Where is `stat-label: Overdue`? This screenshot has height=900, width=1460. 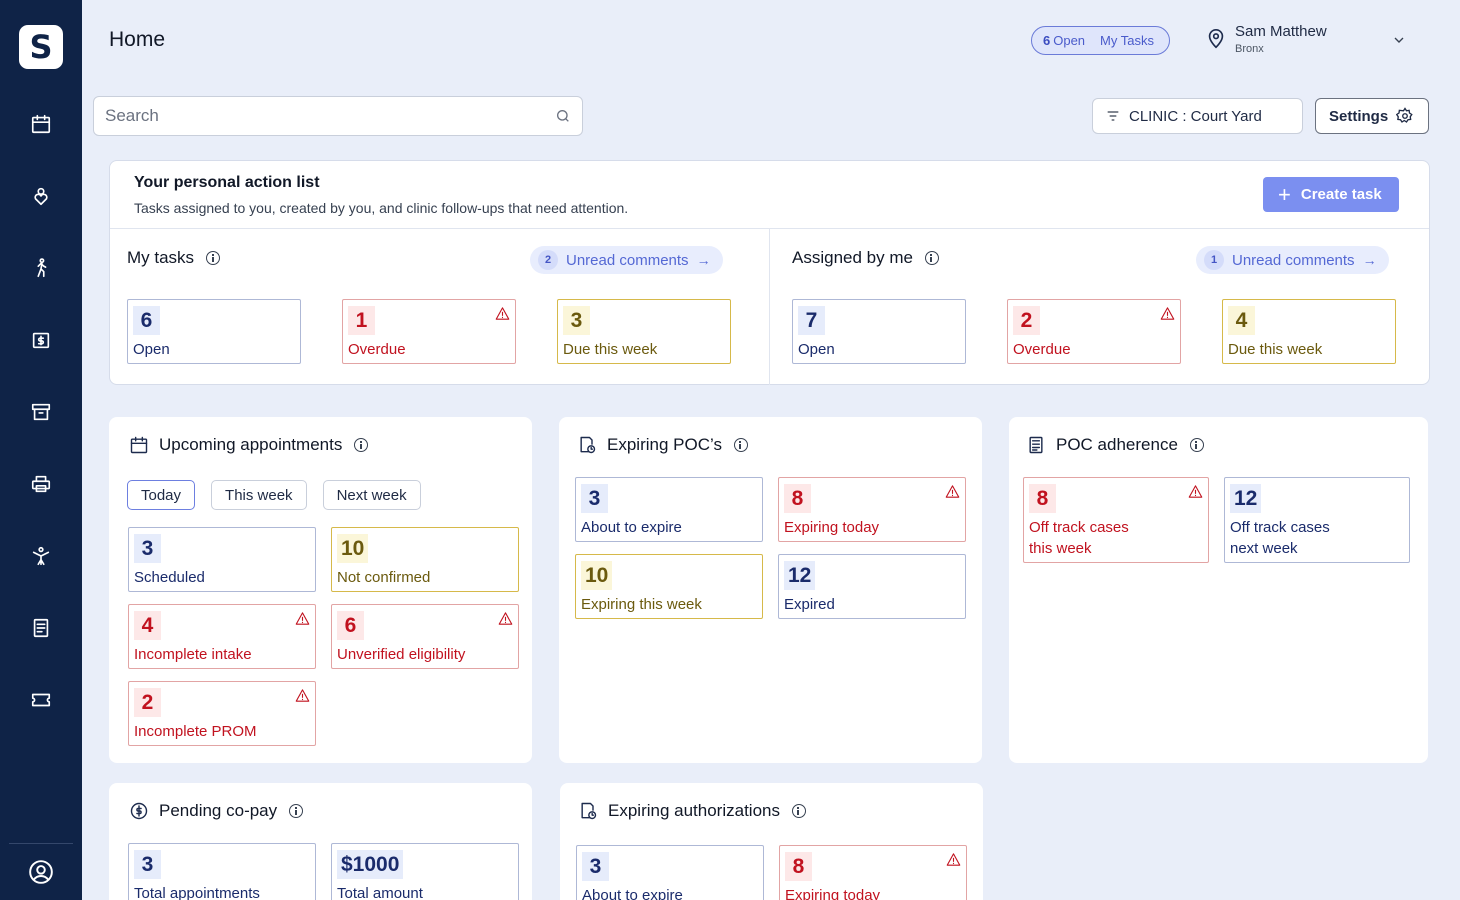
stat-label: Overdue is located at coordinates (377, 349).